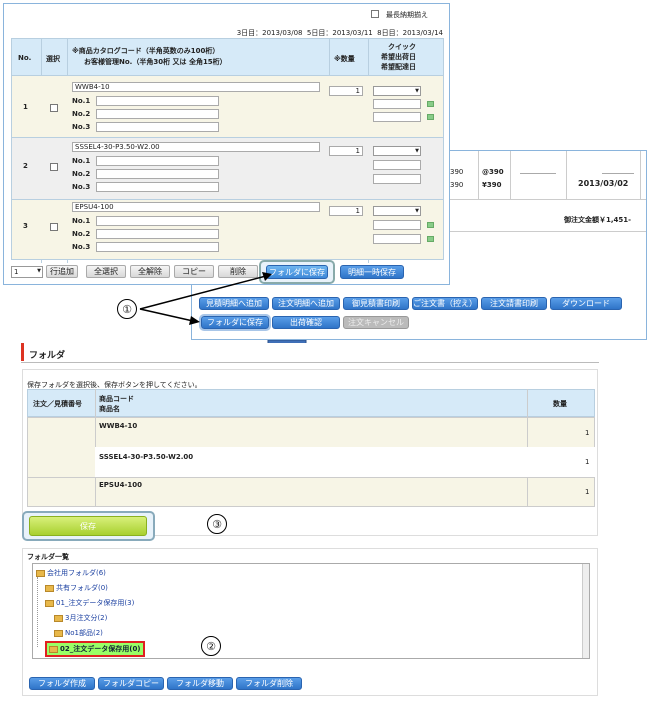  I want to click on tree-label: No1部品(2), so click(84, 633).